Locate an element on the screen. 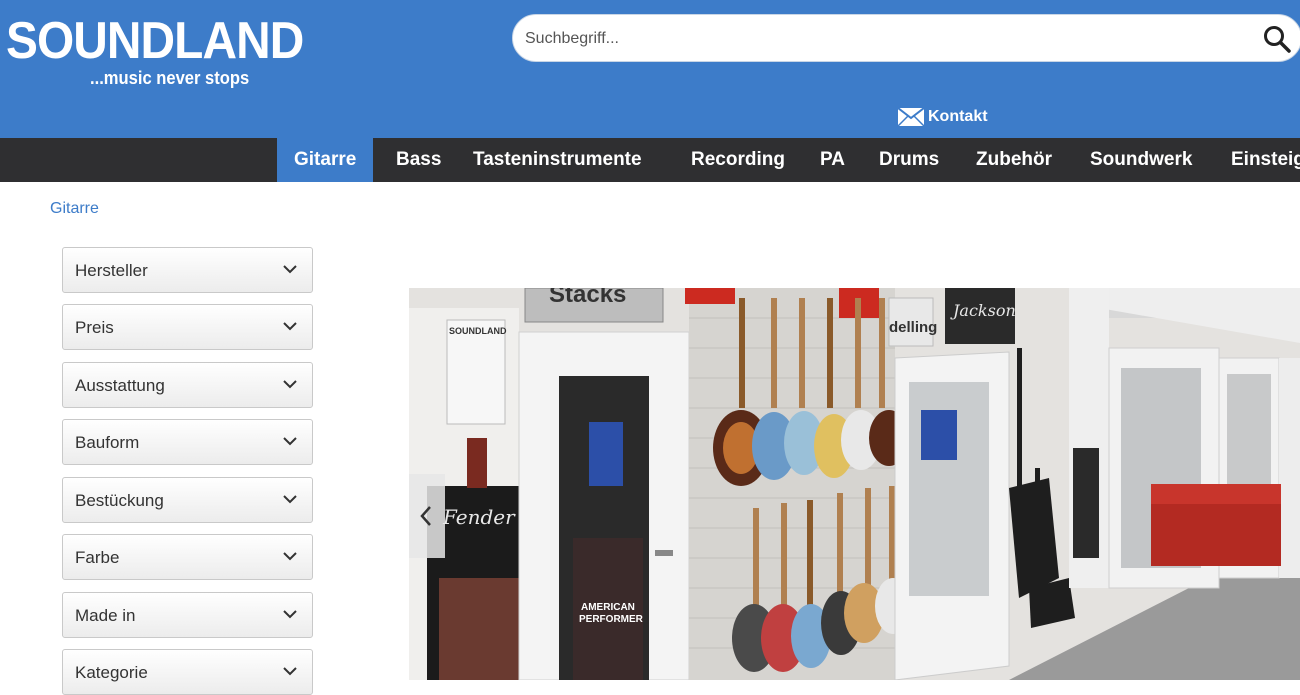 The height and width of the screenshot is (695, 1300). breadcrumb: Gitarre is located at coordinates (74, 209).